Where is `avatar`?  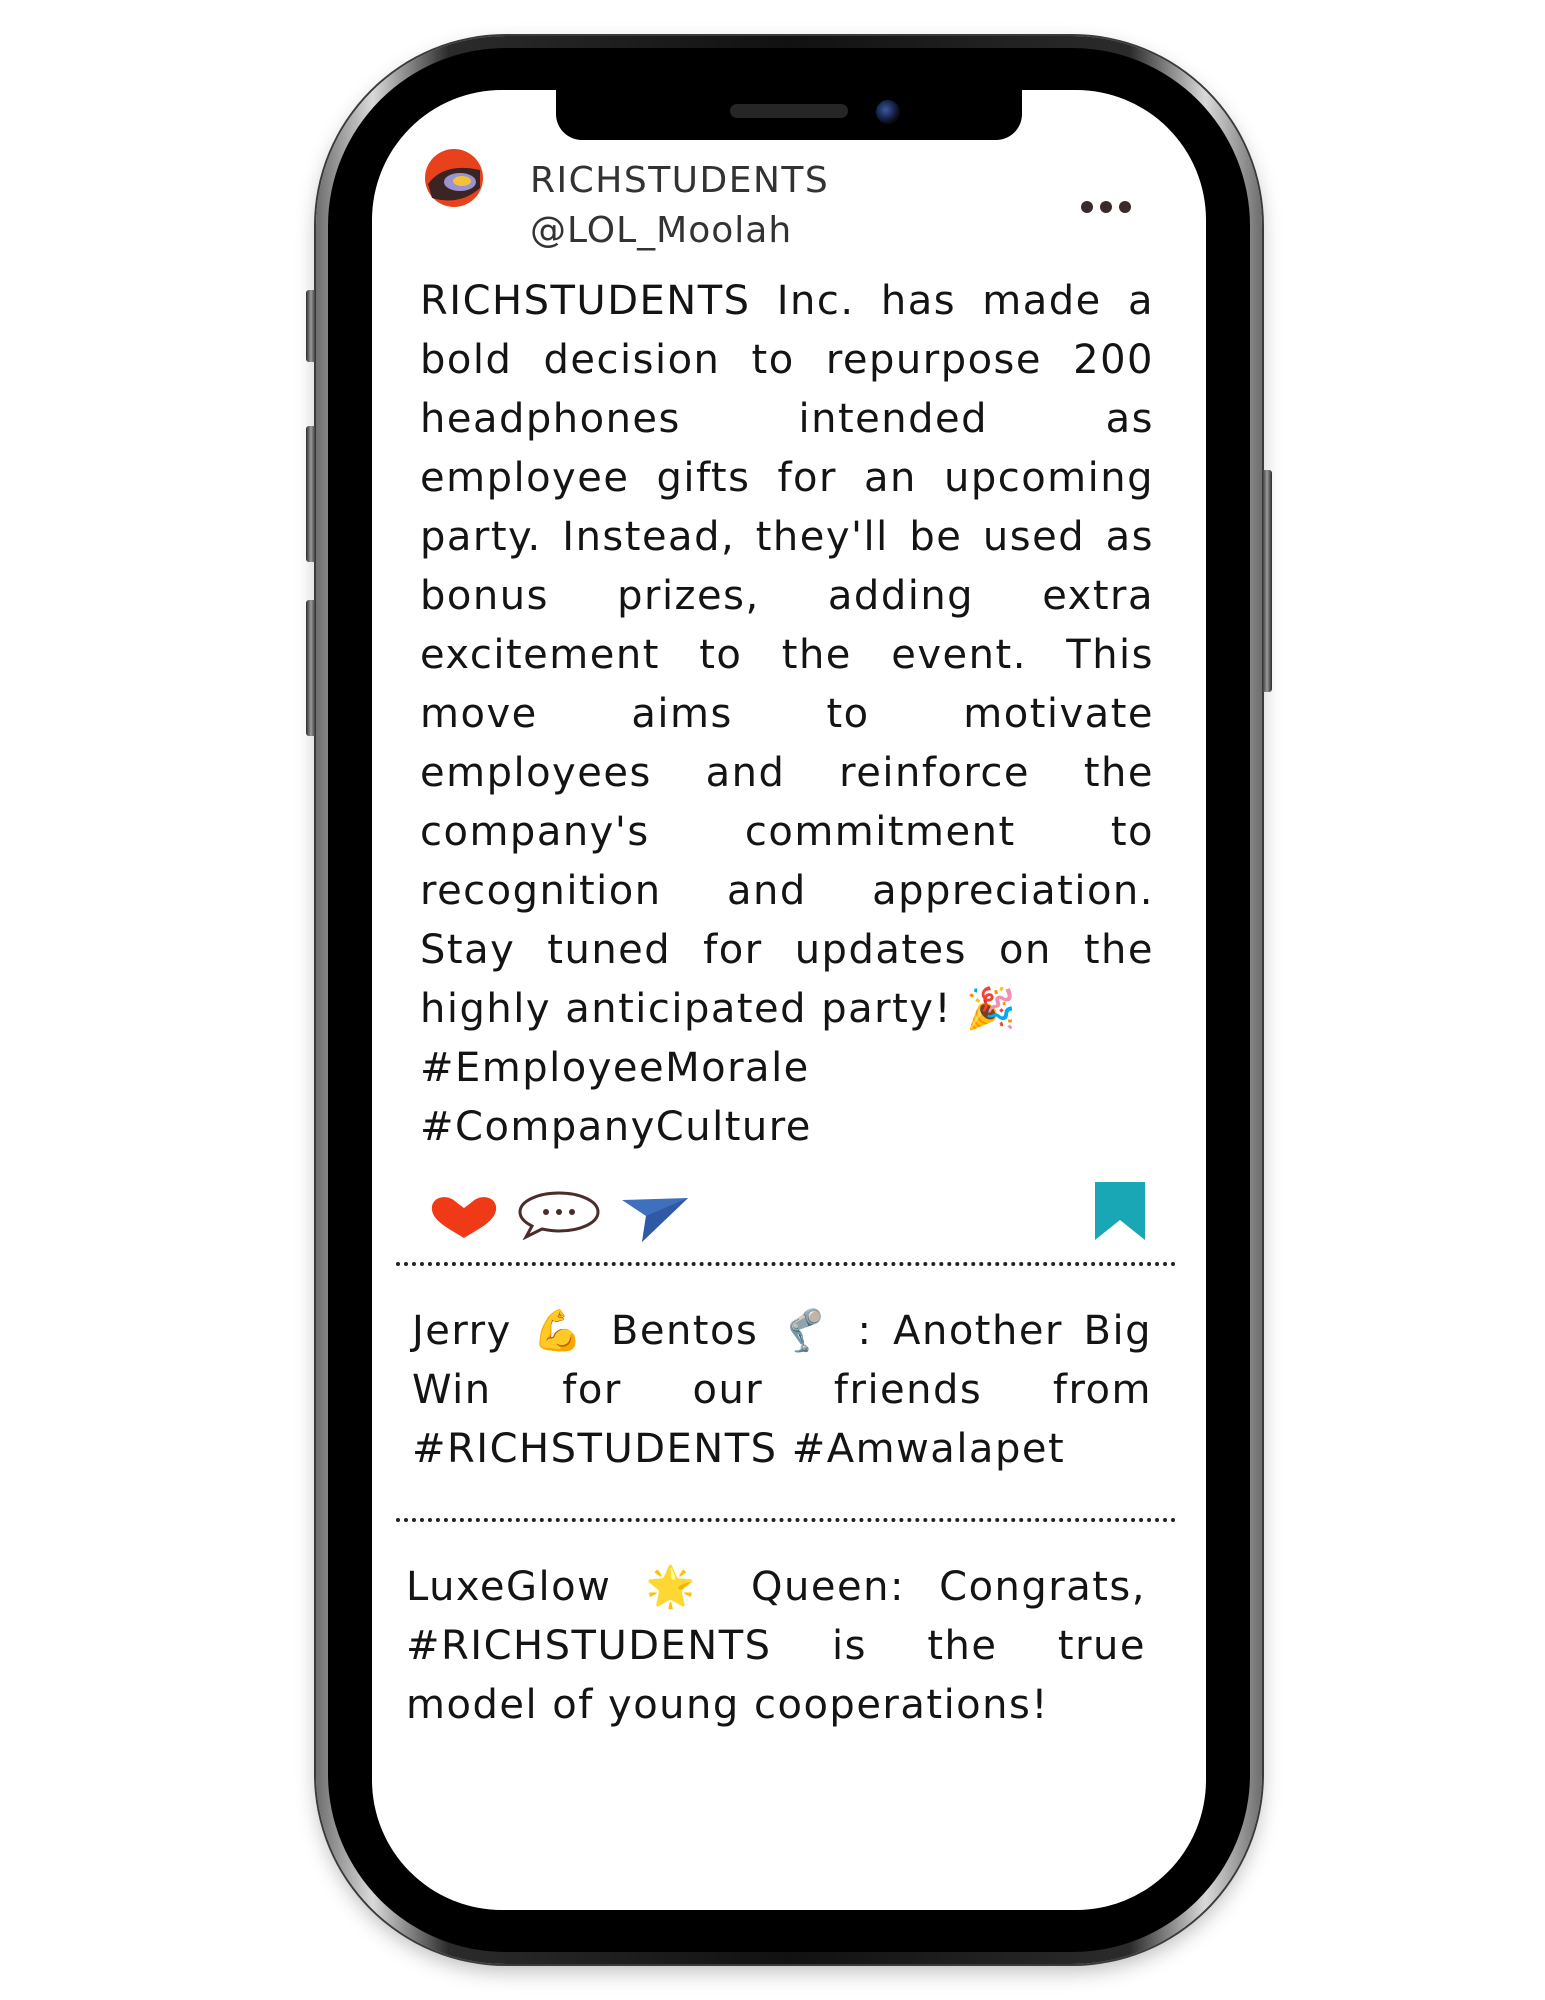
avatar is located at coordinates (454, 179).